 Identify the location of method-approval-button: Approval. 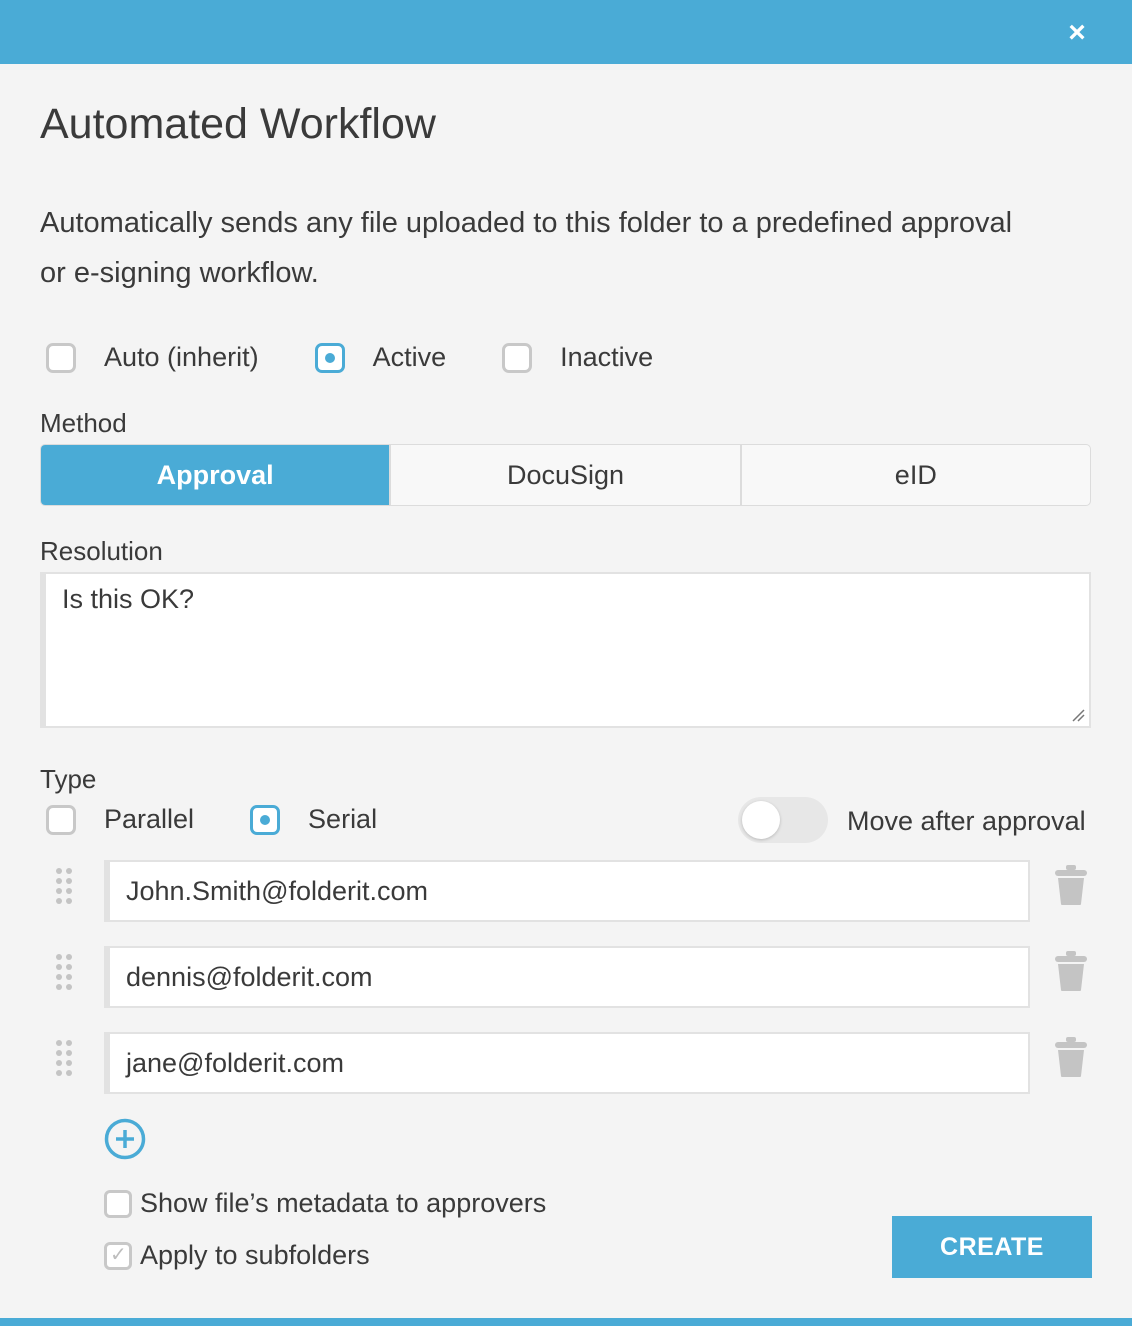
(216, 475).